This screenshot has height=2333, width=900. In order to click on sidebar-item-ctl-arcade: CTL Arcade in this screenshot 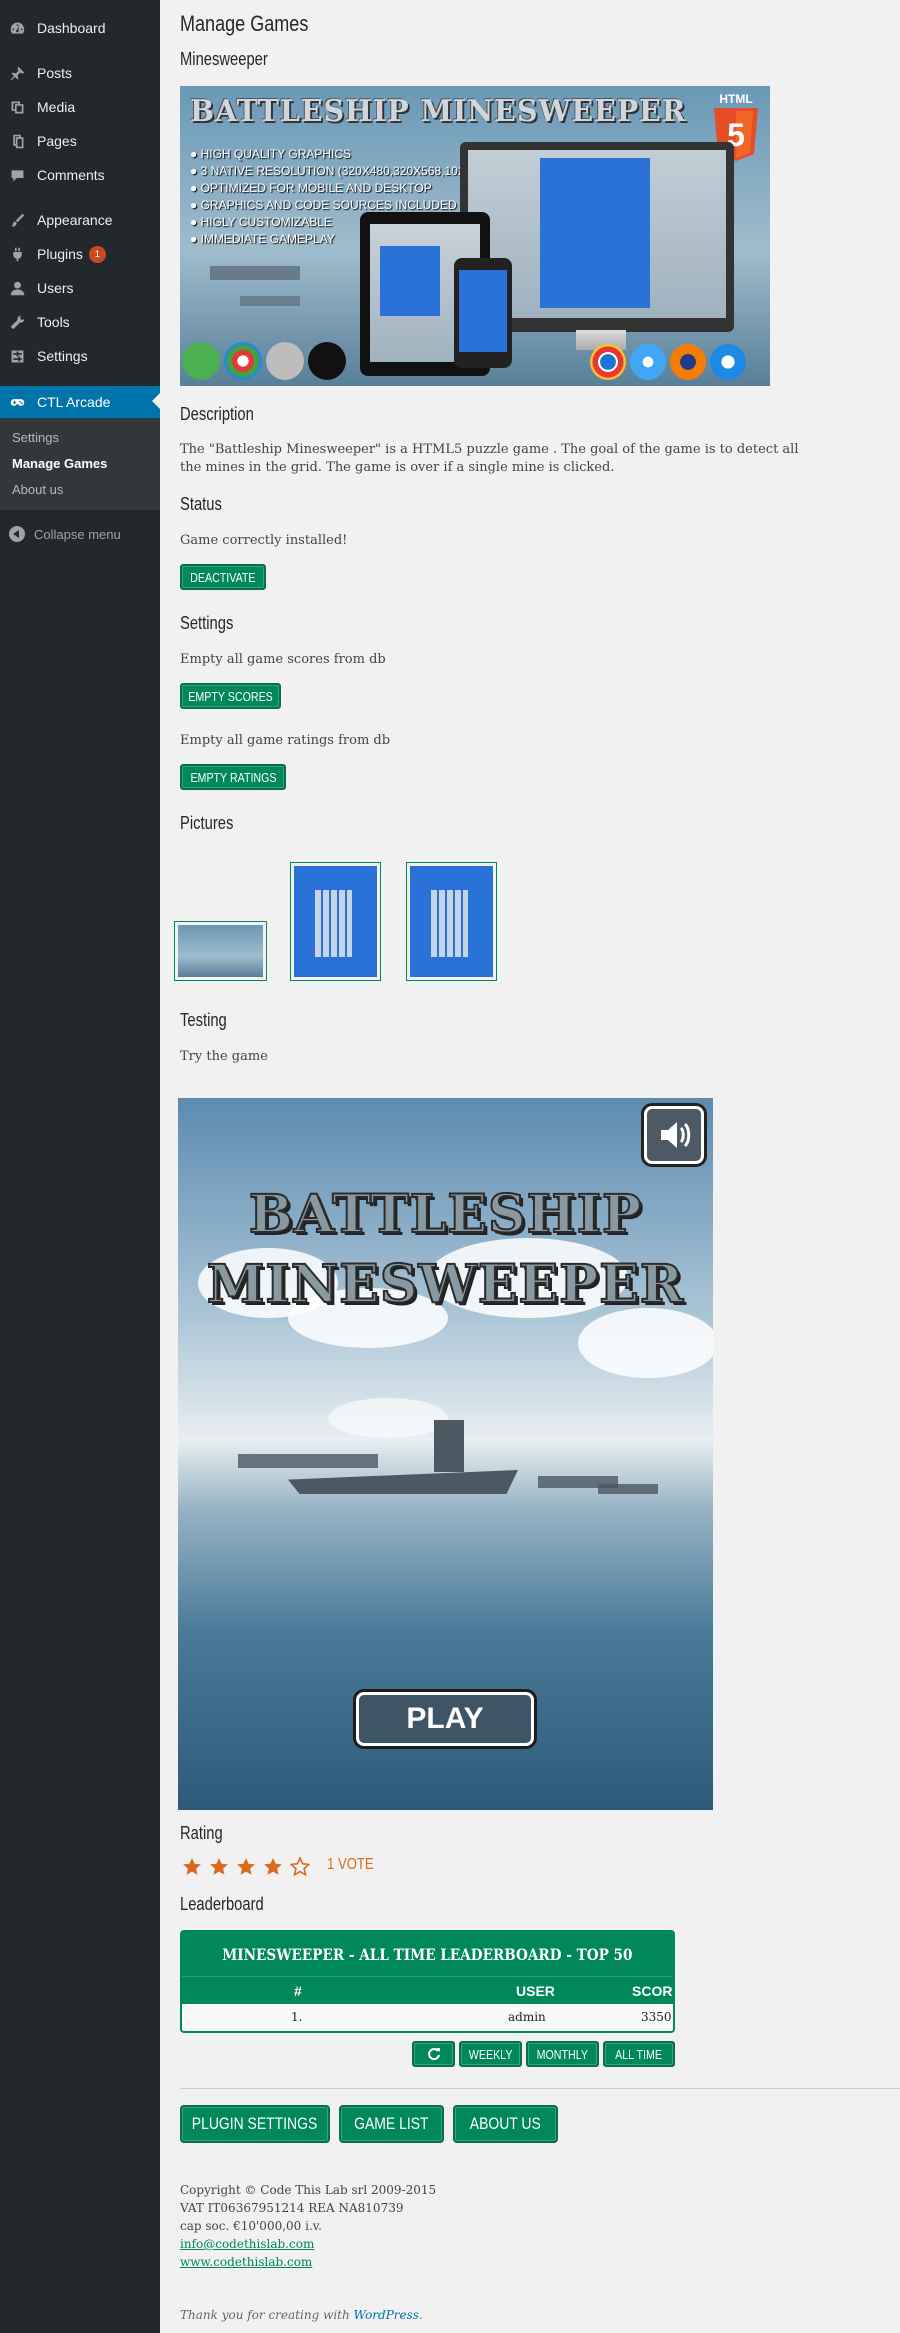, I will do `click(80, 402)`.